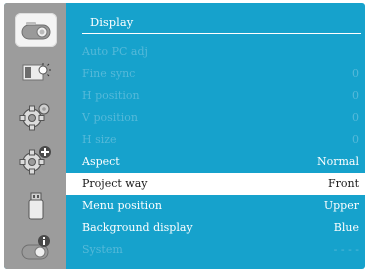  I want to click on screen-brightness-icon, so click(36, 73).